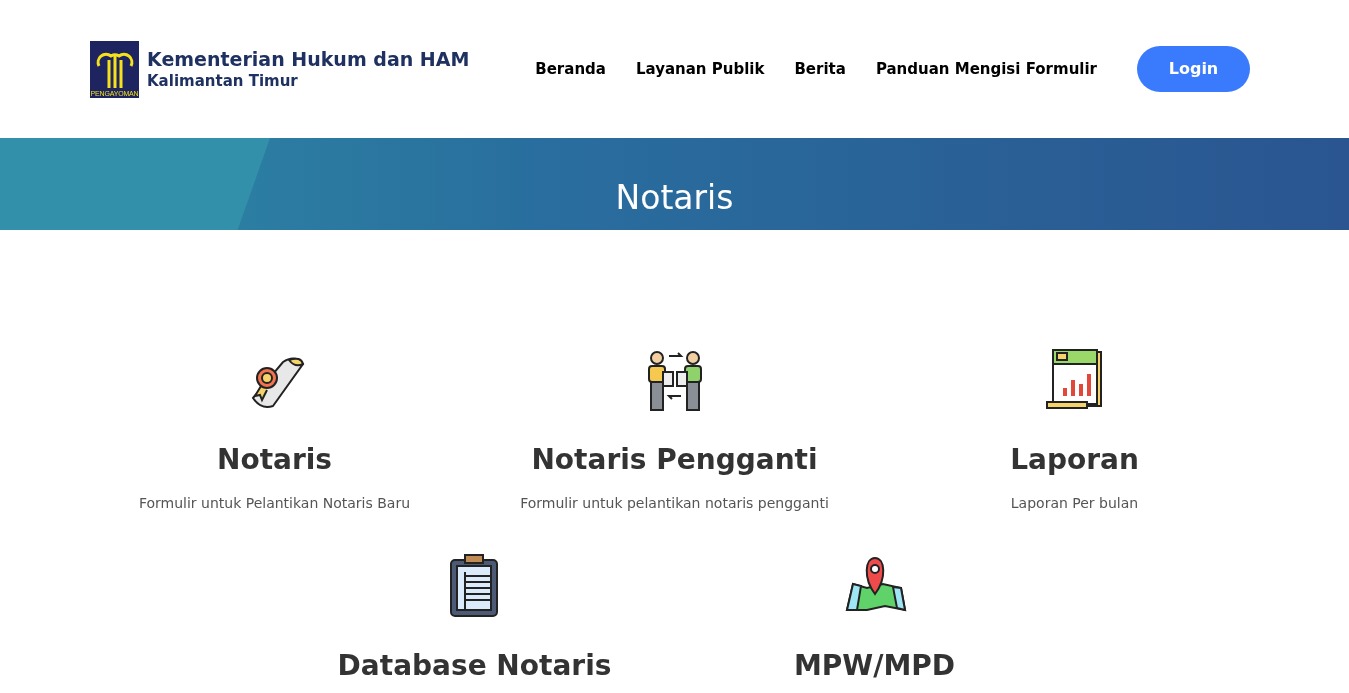  Describe the element at coordinates (986, 69) in the screenshot. I see `nav-link: Panduan Mengisi Formulir` at that location.